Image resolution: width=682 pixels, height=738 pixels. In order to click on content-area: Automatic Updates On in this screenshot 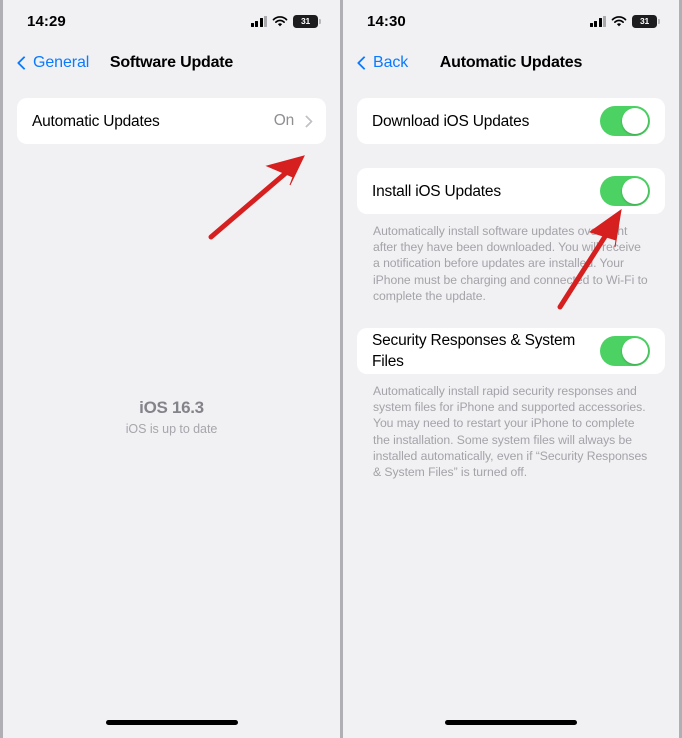, I will do `click(171, 114)`.